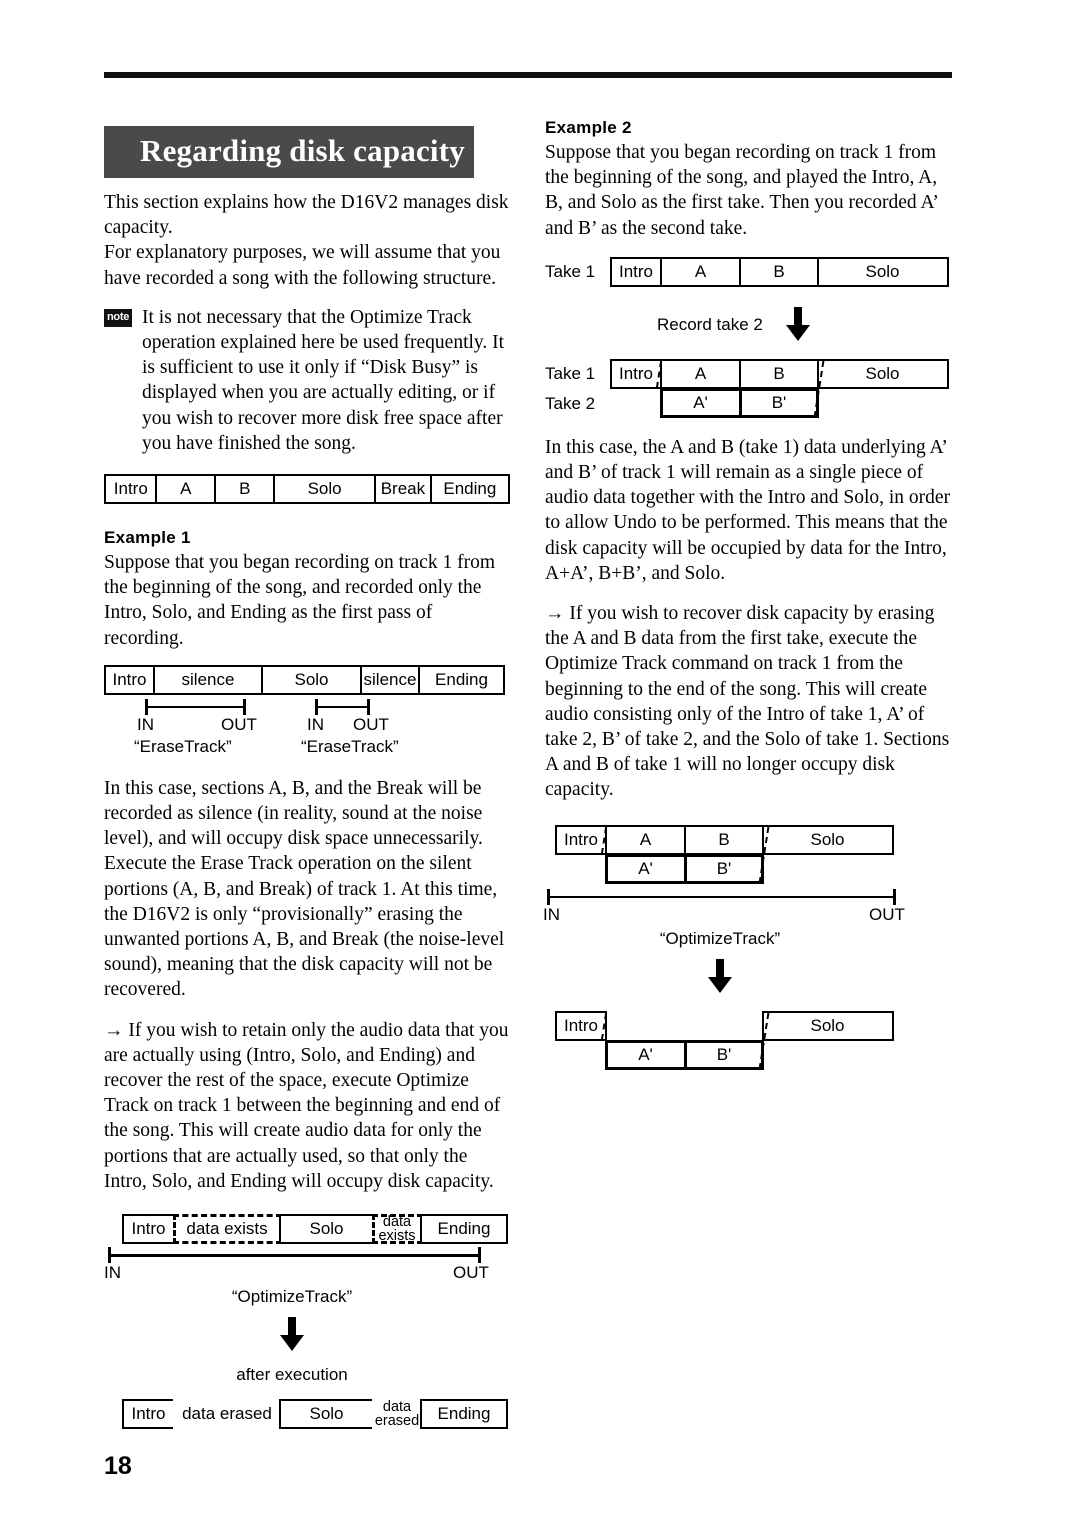  I want to click on take-overlap-diagram: Take 1 Take 2 Intro A B Solo A' B', so click(750, 389).